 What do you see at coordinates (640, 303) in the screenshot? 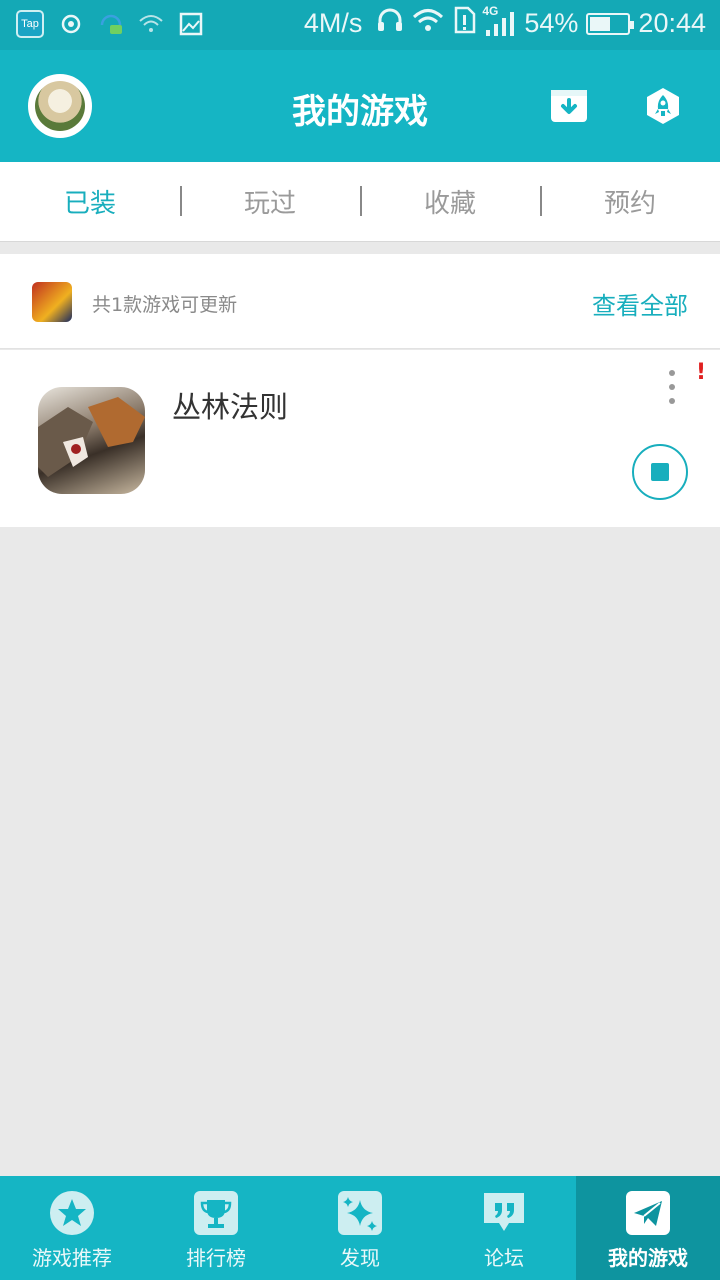
I see `view-all-link: 查看全部` at bounding box center [640, 303].